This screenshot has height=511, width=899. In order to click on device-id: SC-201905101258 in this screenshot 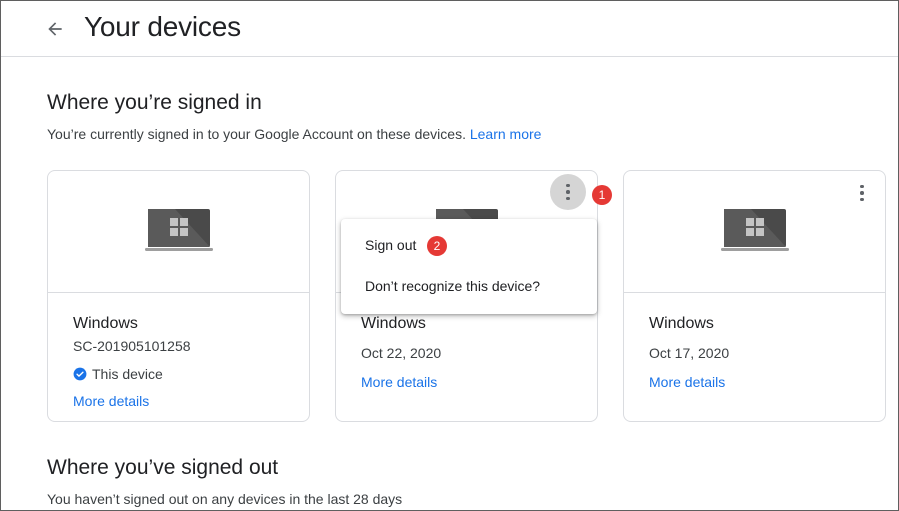, I will do `click(132, 346)`.